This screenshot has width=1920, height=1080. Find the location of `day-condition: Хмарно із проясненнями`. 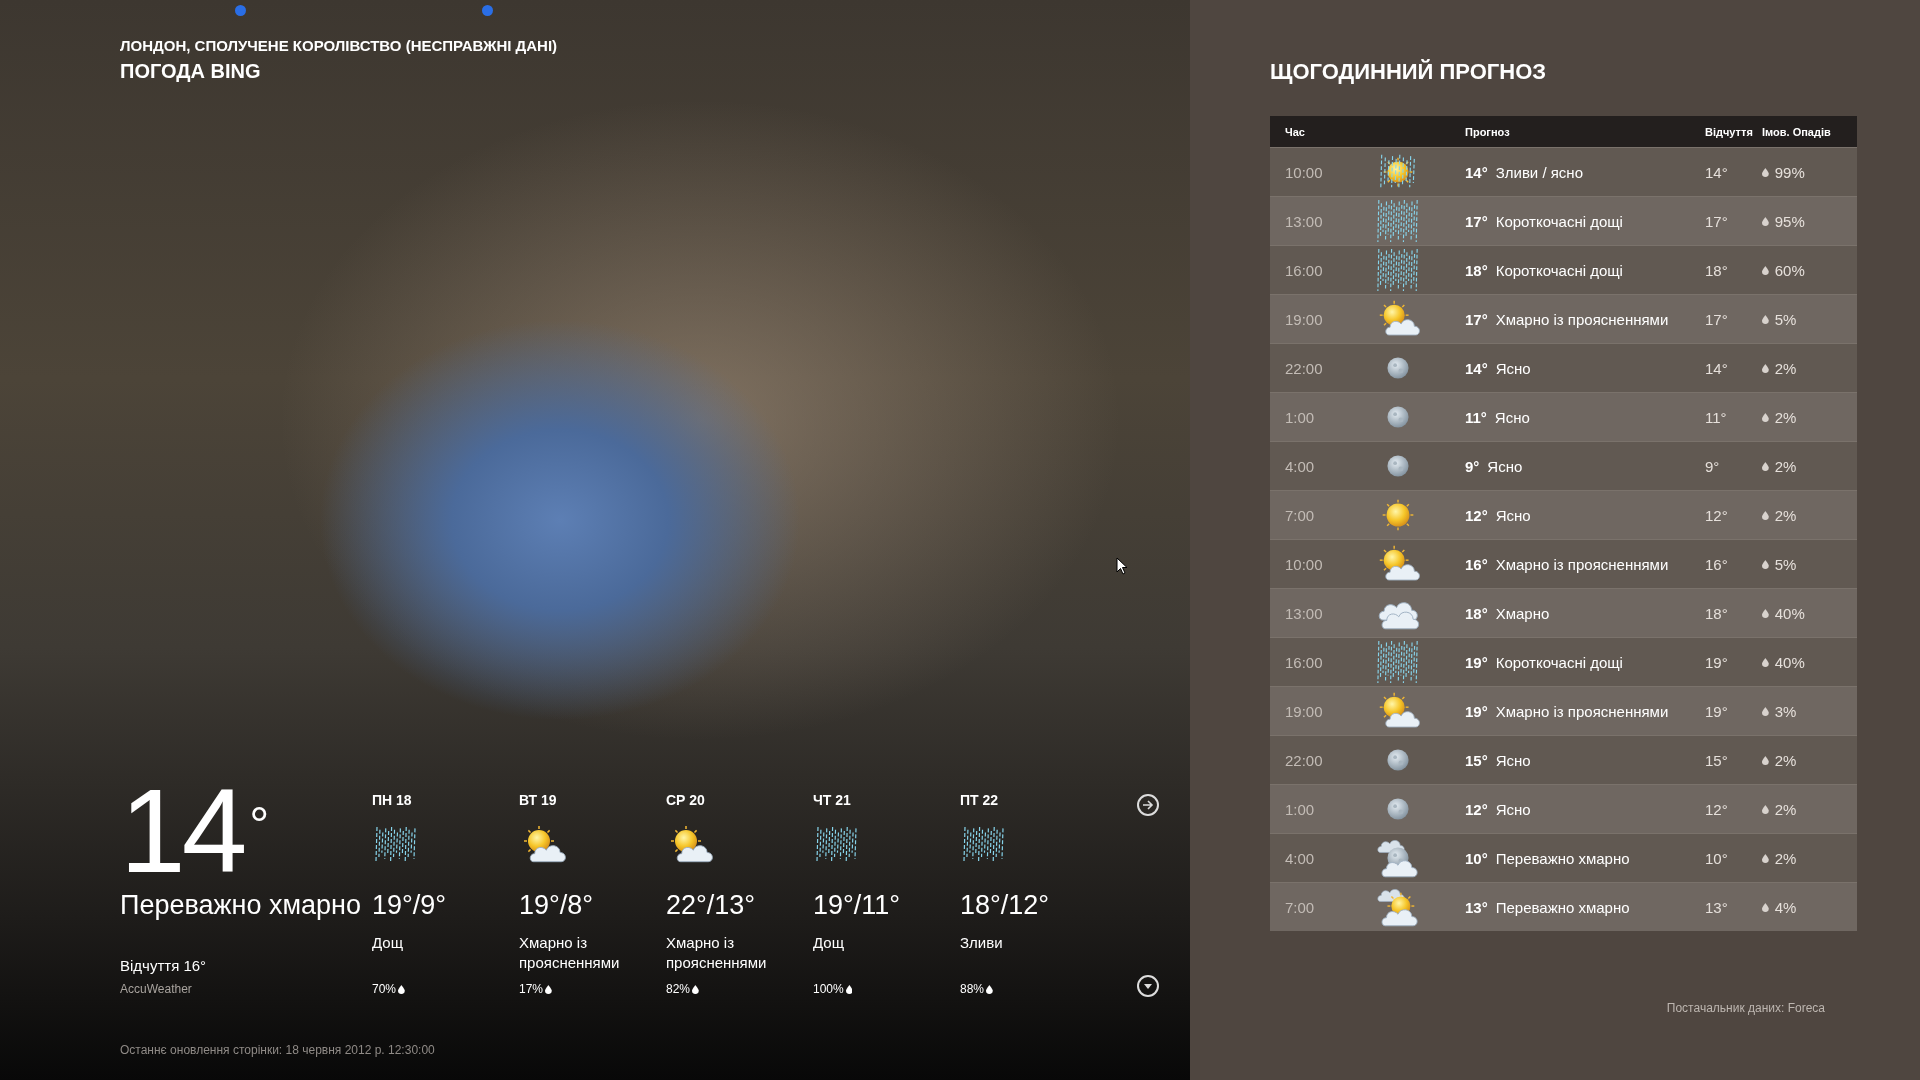

day-condition: Хмарно із проясненнями is located at coordinates (717, 953).